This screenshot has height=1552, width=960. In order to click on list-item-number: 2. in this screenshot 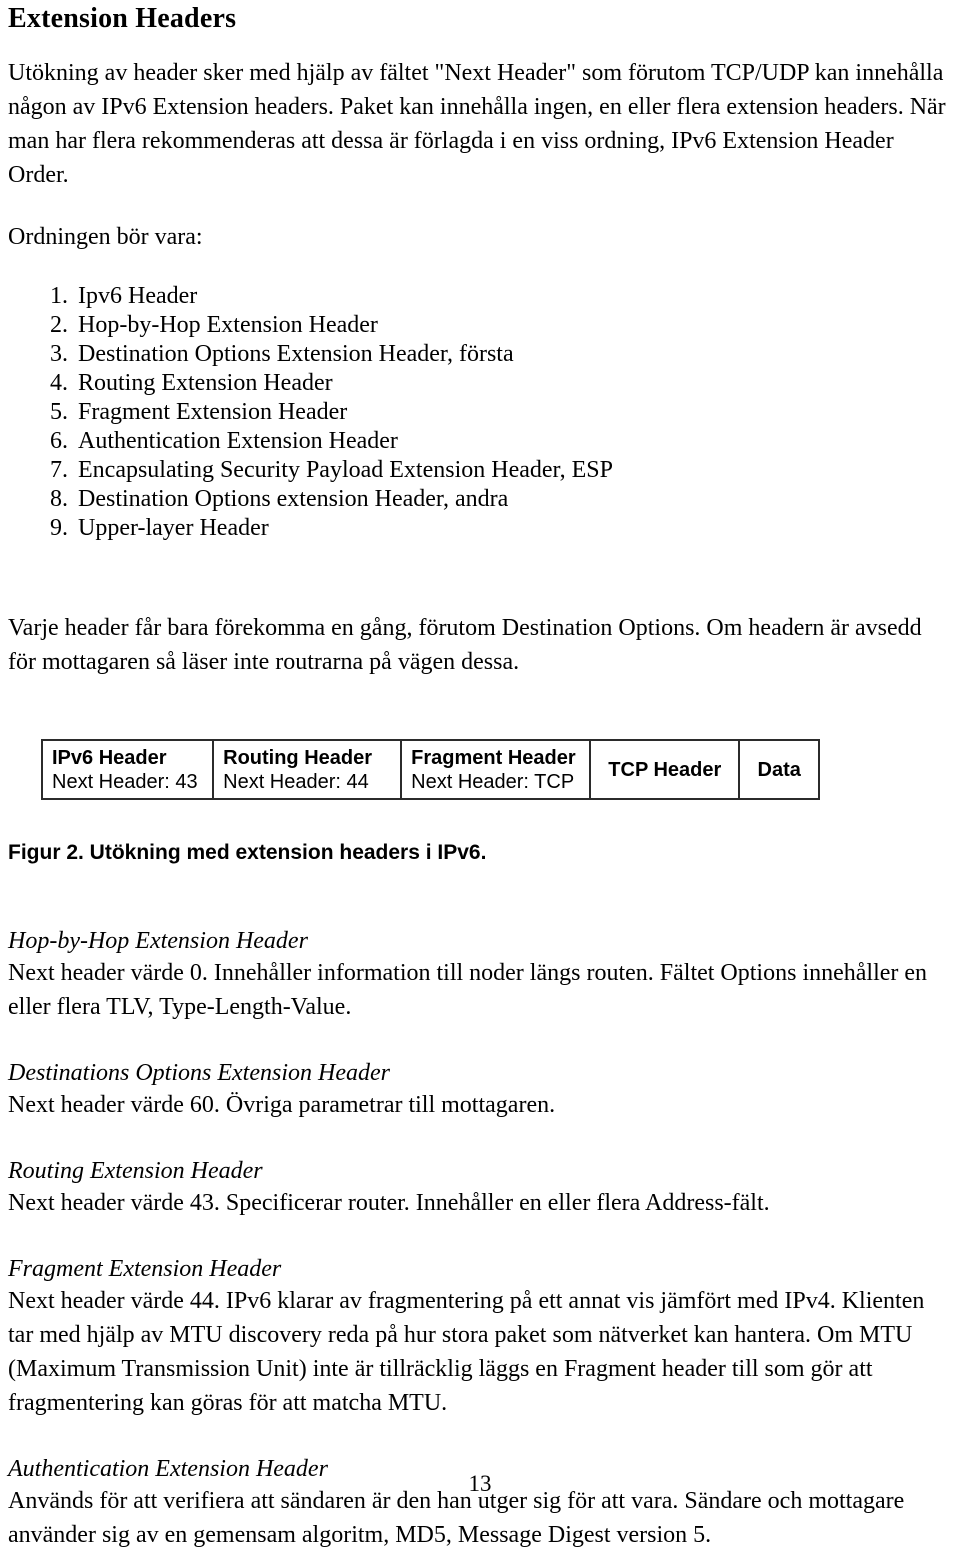, I will do `click(59, 325)`.